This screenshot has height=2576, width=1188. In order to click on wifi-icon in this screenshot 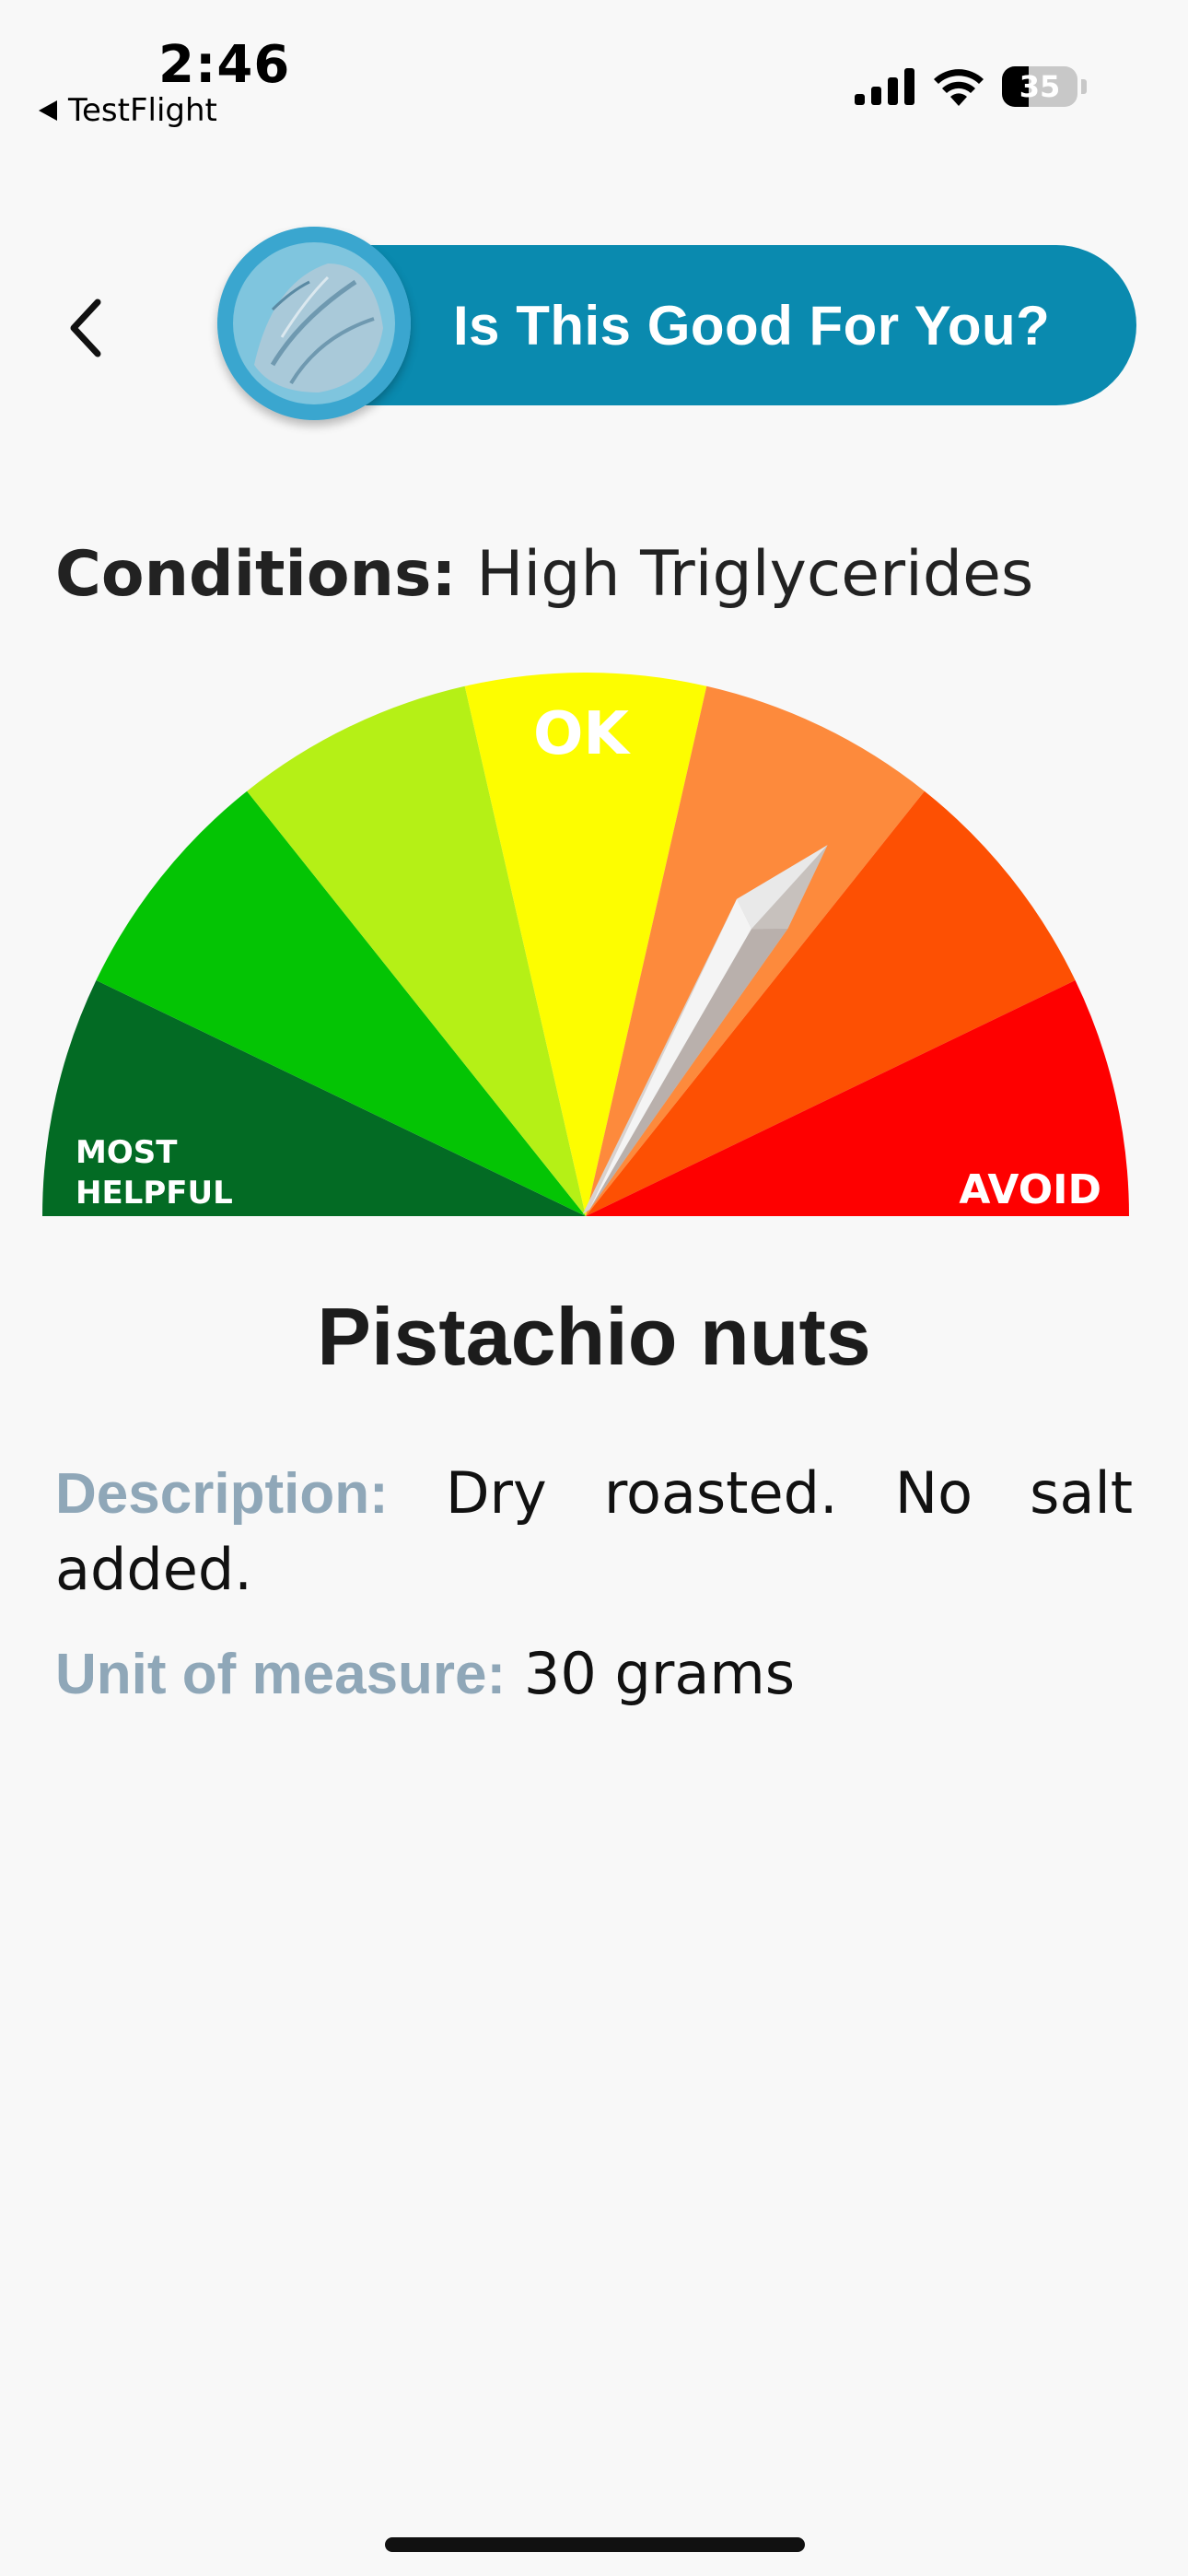, I will do `click(959, 87)`.